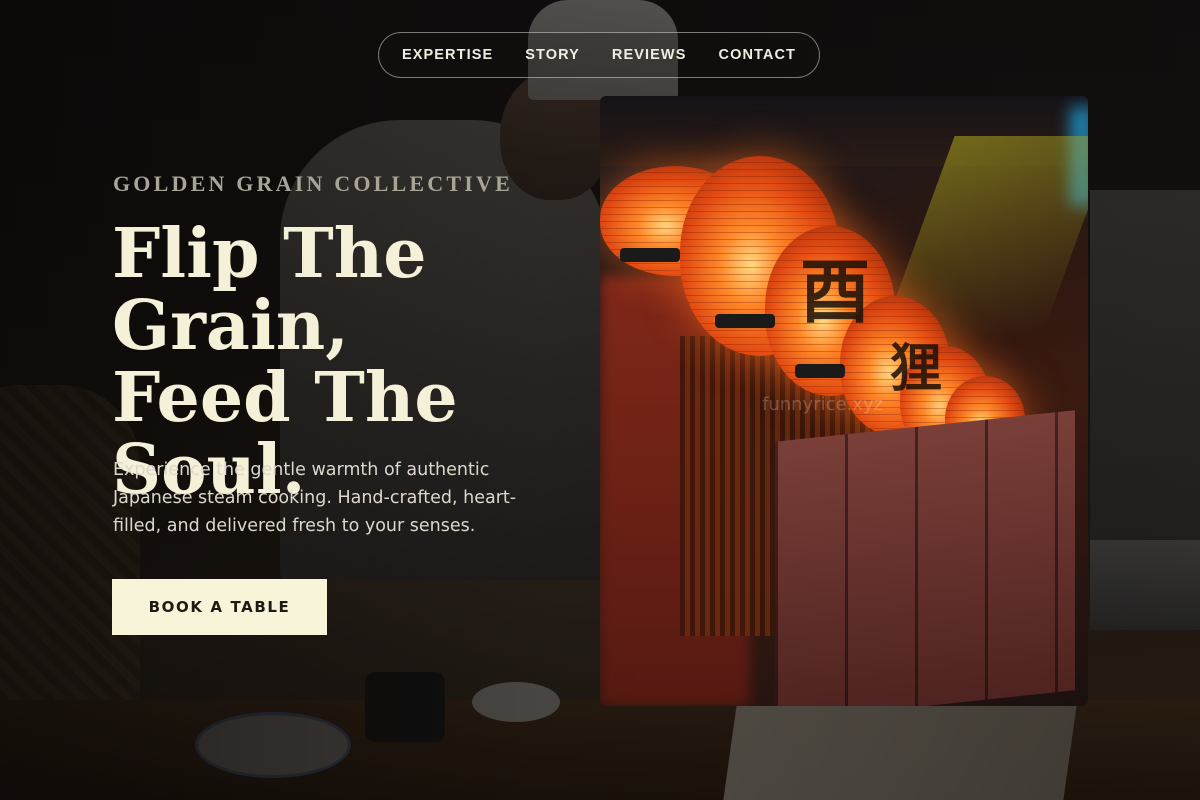 This screenshot has width=1200, height=800. I want to click on nav-link-reviews: REVIEWS, so click(649, 55).